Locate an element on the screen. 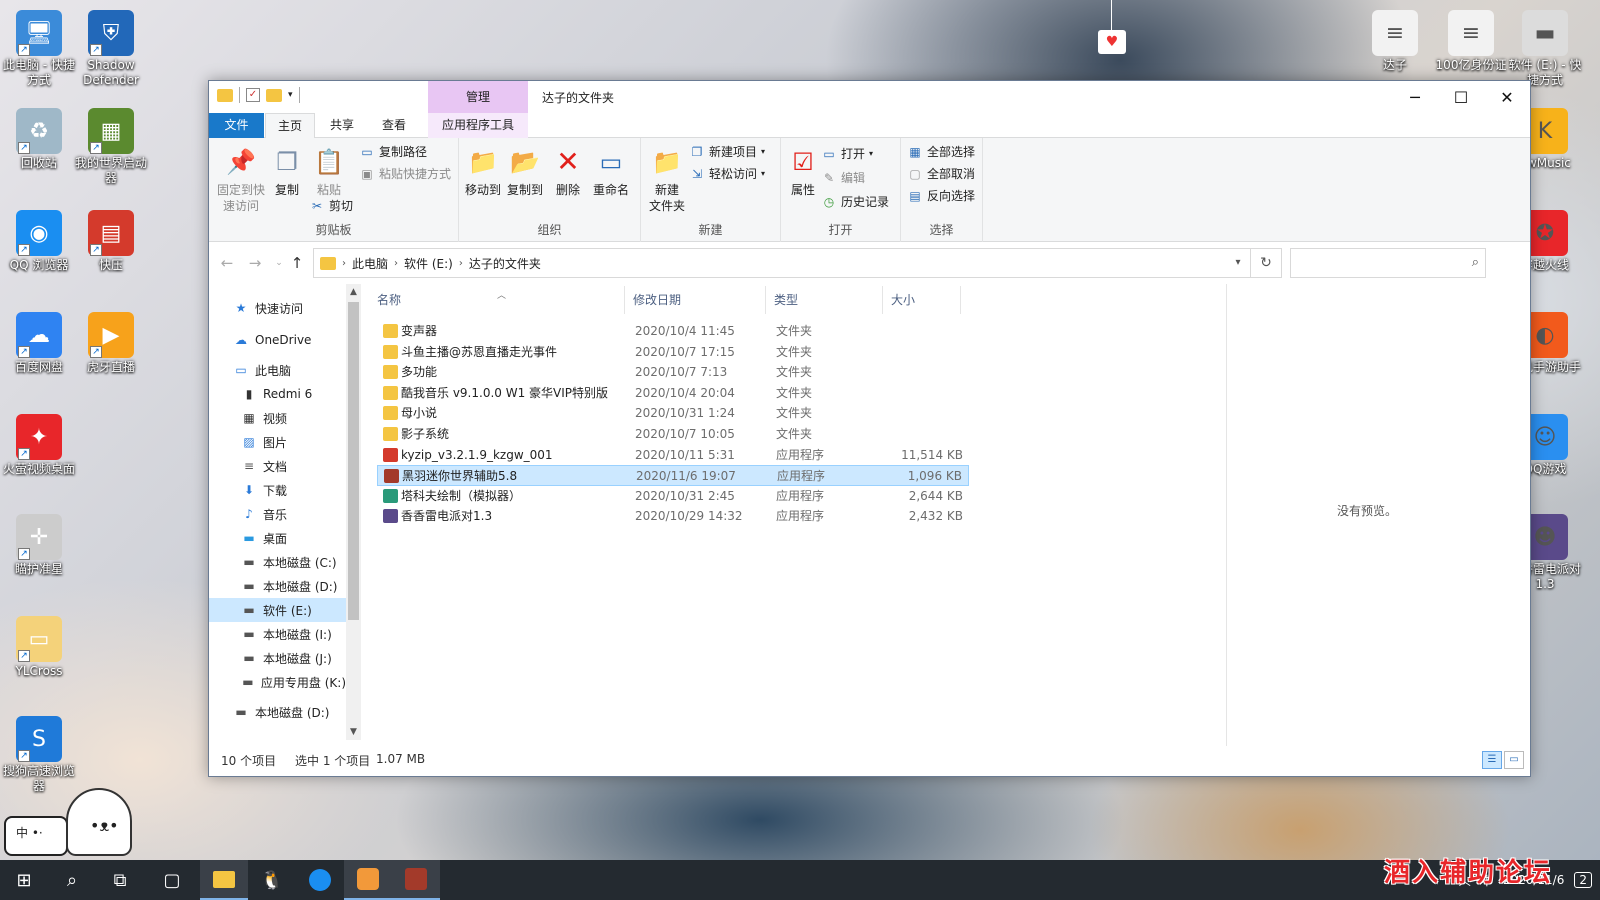  nav-item: ♪ 音乐 is located at coordinates (277, 514).